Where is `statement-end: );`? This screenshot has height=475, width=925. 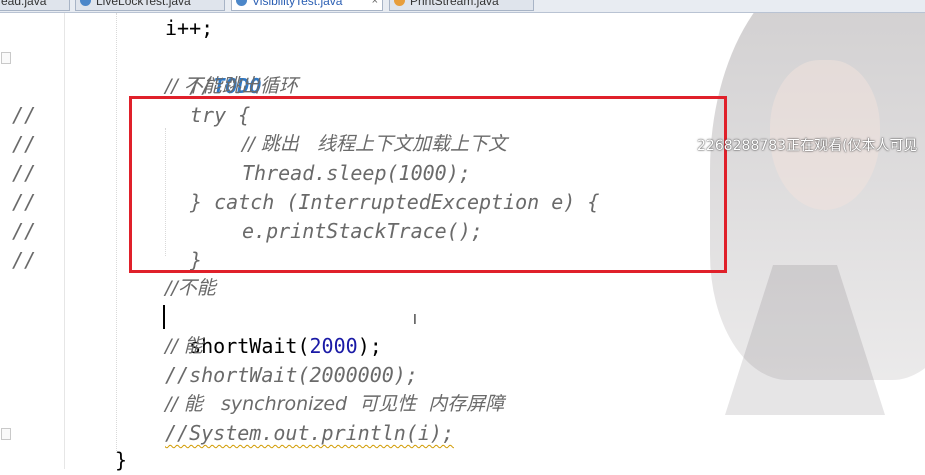 statement-end: ); is located at coordinates (369, 346).